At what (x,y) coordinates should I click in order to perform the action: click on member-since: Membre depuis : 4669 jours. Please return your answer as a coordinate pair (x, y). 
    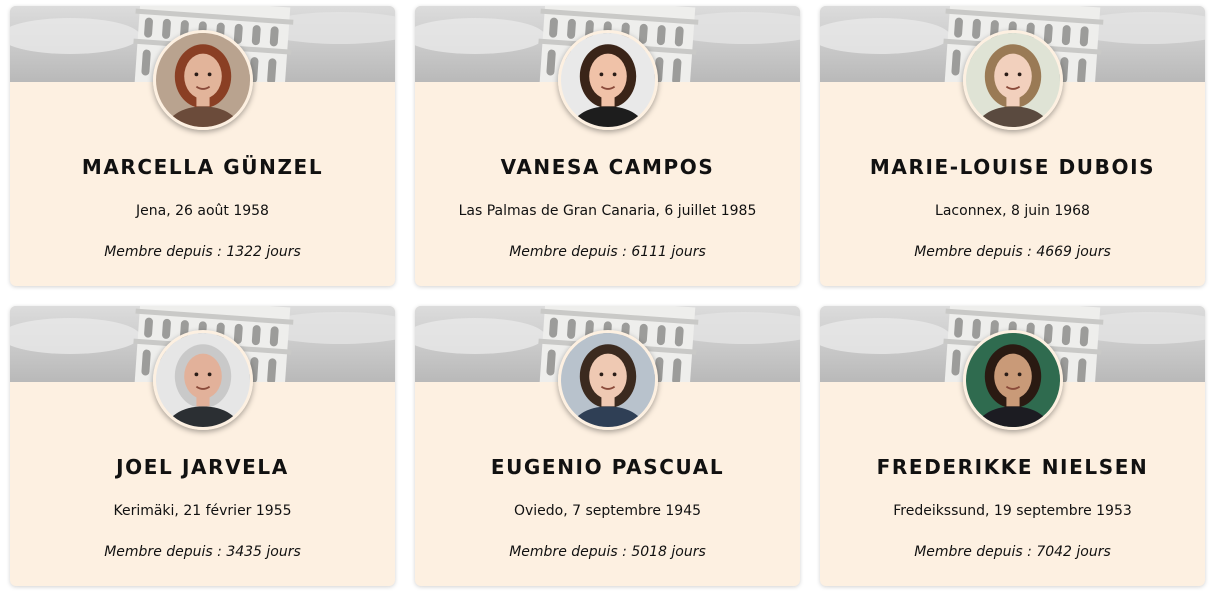
    Looking at the image, I should click on (1012, 252).